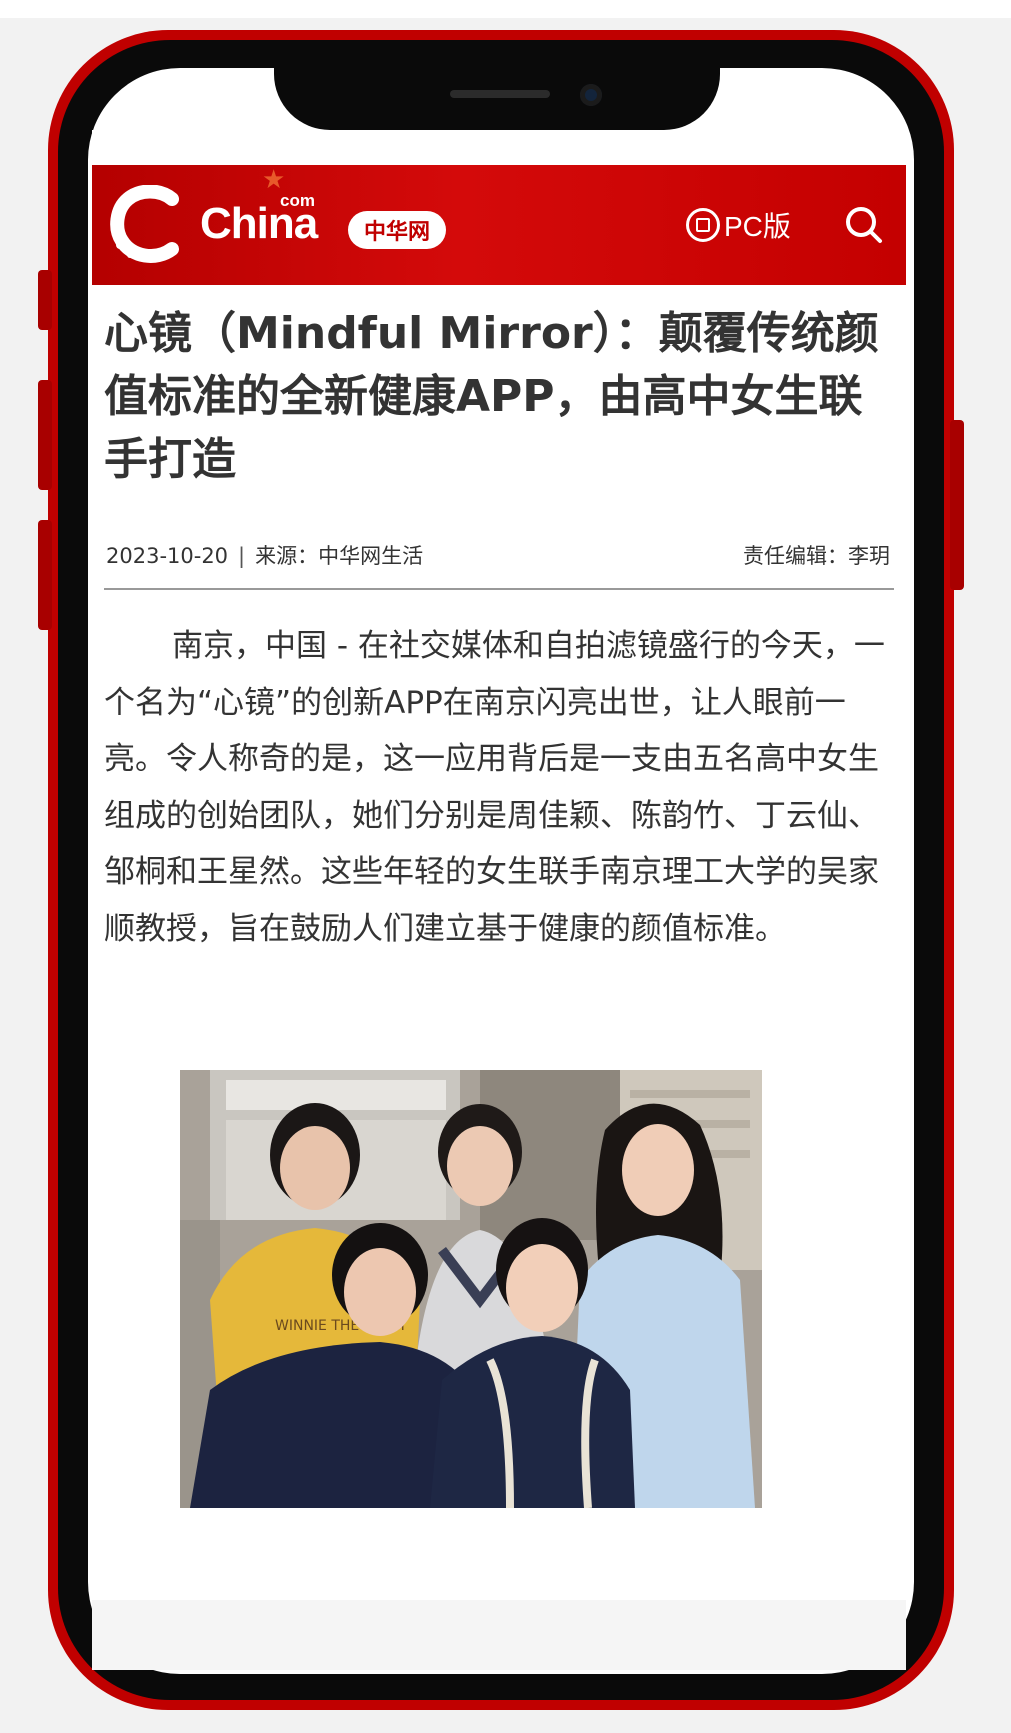 Image resolution: width=1011 pixels, height=1733 pixels. I want to click on monitor-icon, so click(703, 225).